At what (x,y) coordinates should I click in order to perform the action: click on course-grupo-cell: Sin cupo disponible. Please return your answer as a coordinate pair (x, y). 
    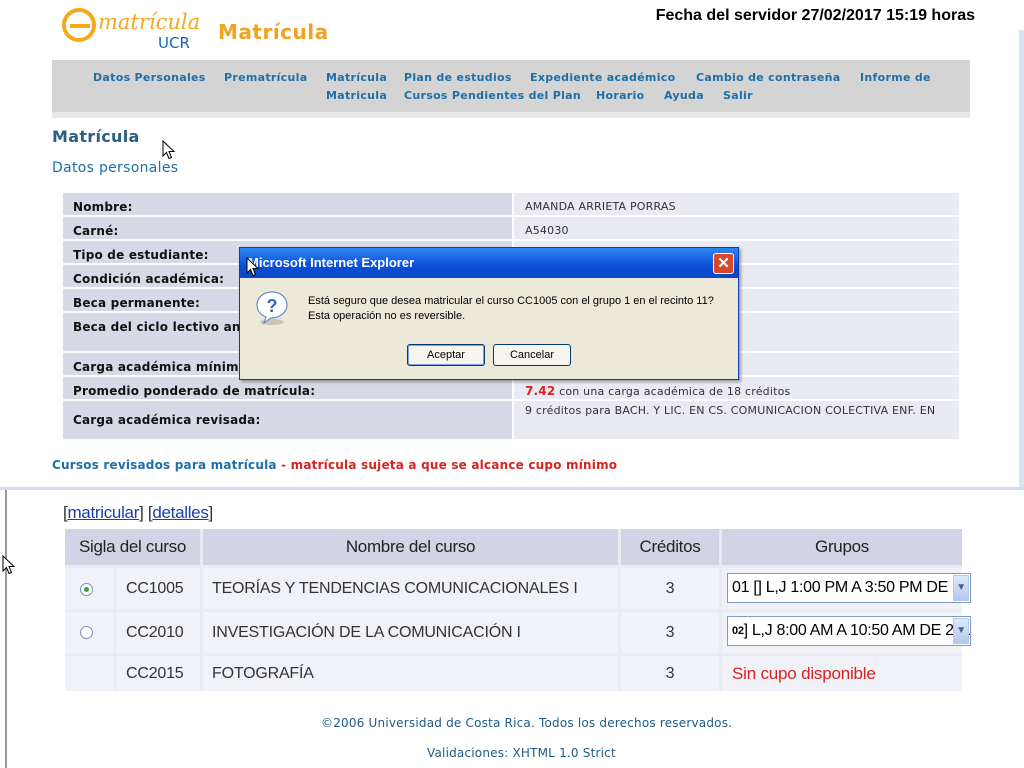
    Looking at the image, I should click on (842, 673).